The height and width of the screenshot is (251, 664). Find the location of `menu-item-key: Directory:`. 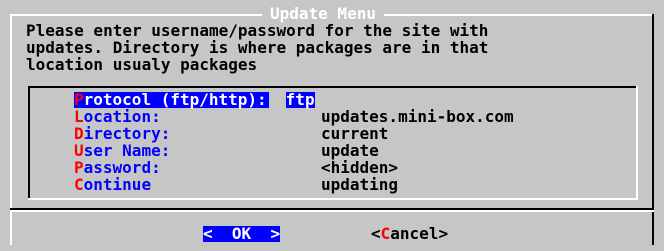

menu-item-key: Directory: is located at coordinates (197, 134).